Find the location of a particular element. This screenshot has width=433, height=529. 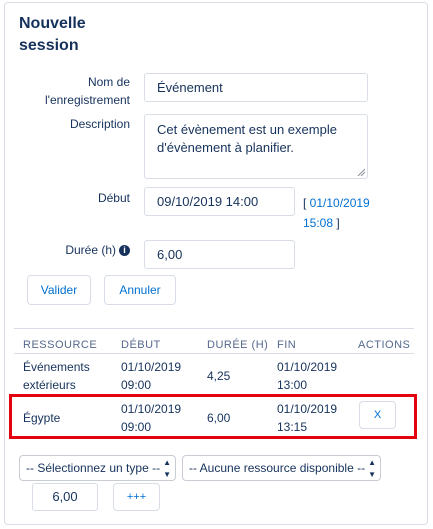

row1-end: 01/10/2019 13:00 is located at coordinates (307, 376).